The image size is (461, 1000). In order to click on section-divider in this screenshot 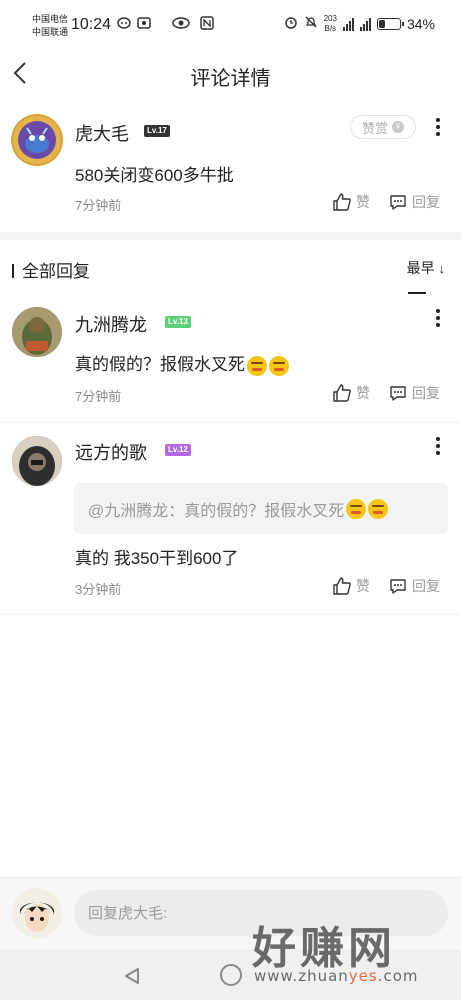, I will do `click(230, 236)`.